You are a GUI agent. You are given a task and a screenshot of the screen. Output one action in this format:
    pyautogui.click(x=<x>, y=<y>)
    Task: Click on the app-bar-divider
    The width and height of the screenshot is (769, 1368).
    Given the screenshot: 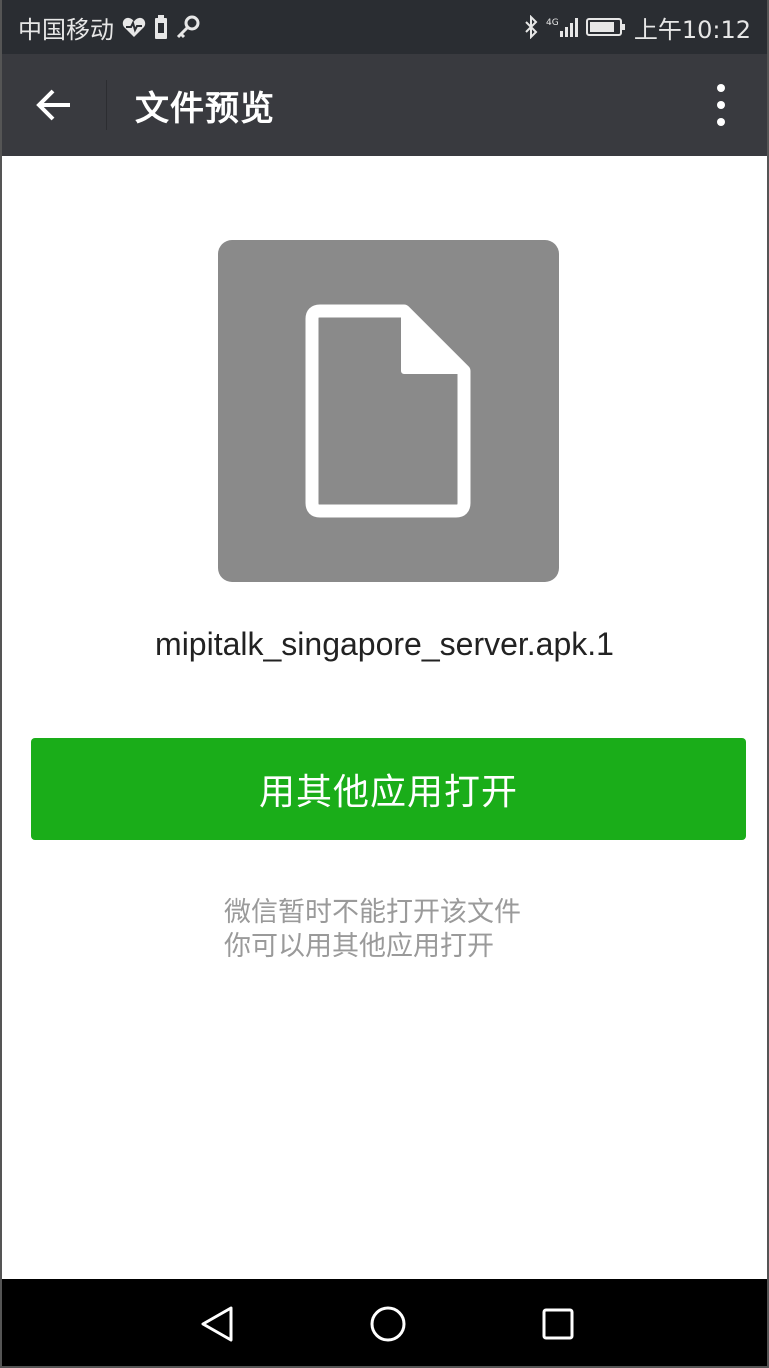 What is the action you would take?
    pyautogui.click(x=106, y=105)
    